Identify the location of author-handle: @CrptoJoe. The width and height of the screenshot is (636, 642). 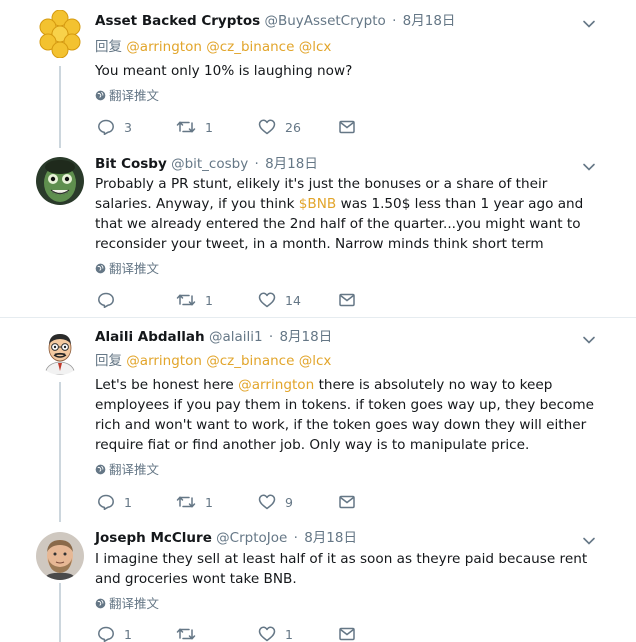
(251, 538).